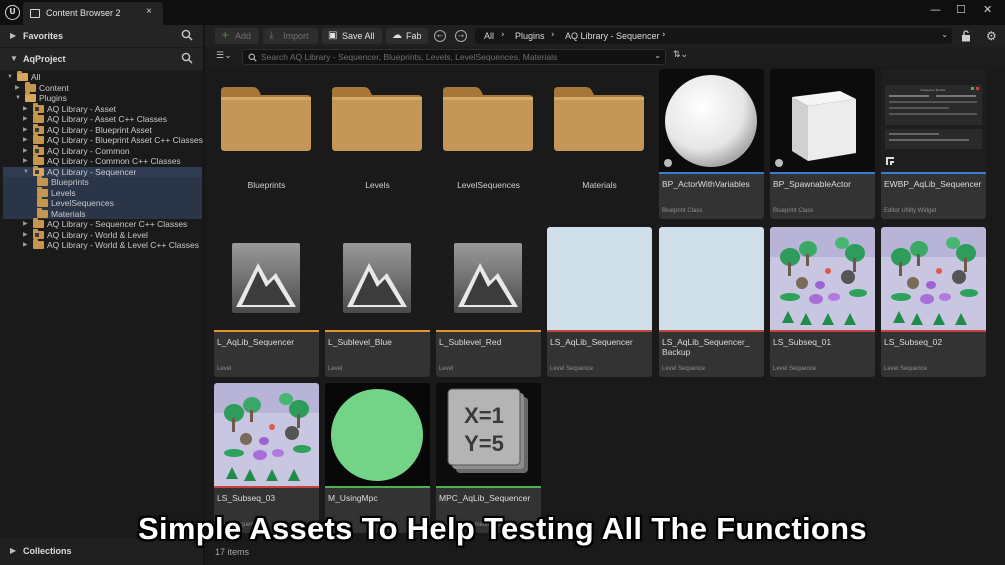 The image size is (1005, 565). Describe the element at coordinates (102, 87) in the screenshot. I see `tree-item: ▶ Content` at that location.